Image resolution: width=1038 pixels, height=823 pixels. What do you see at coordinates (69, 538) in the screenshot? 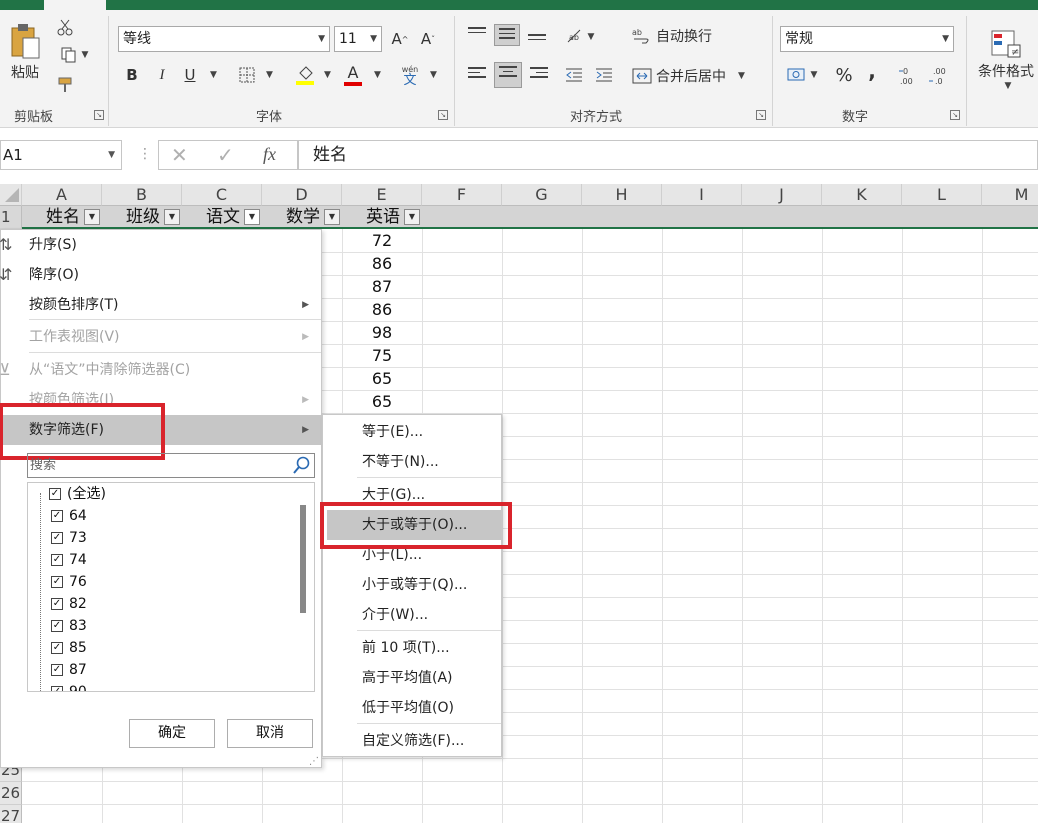
I see `list-item: ✓ 73` at bounding box center [69, 538].